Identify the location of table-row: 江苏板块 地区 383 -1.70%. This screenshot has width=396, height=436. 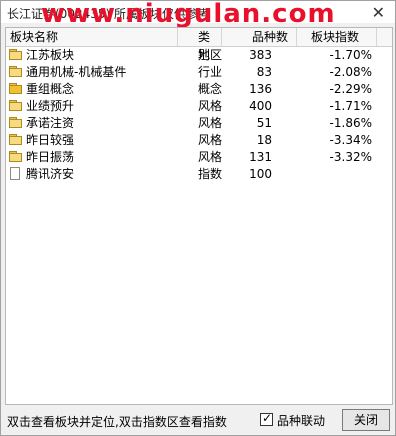
(199, 55).